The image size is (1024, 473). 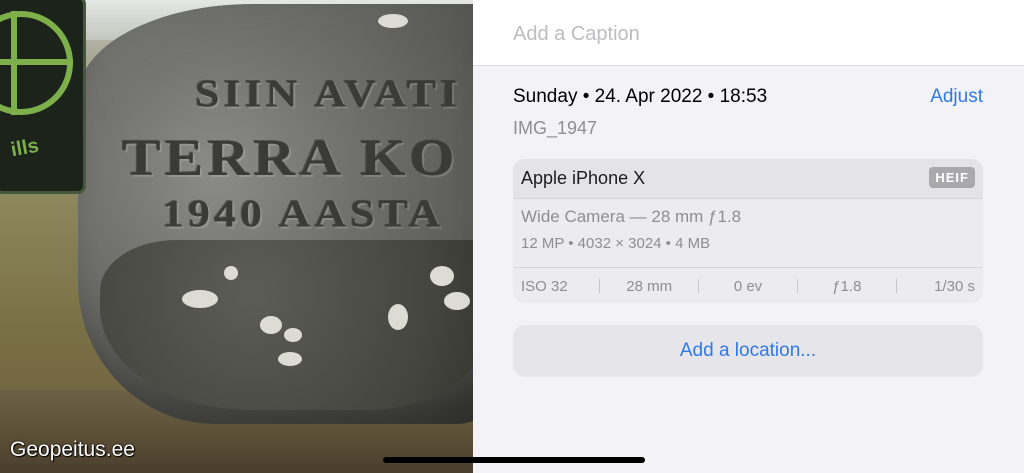 What do you see at coordinates (72, 449) in the screenshot?
I see `watermark: Geopeitus.ee` at bounding box center [72, 449].